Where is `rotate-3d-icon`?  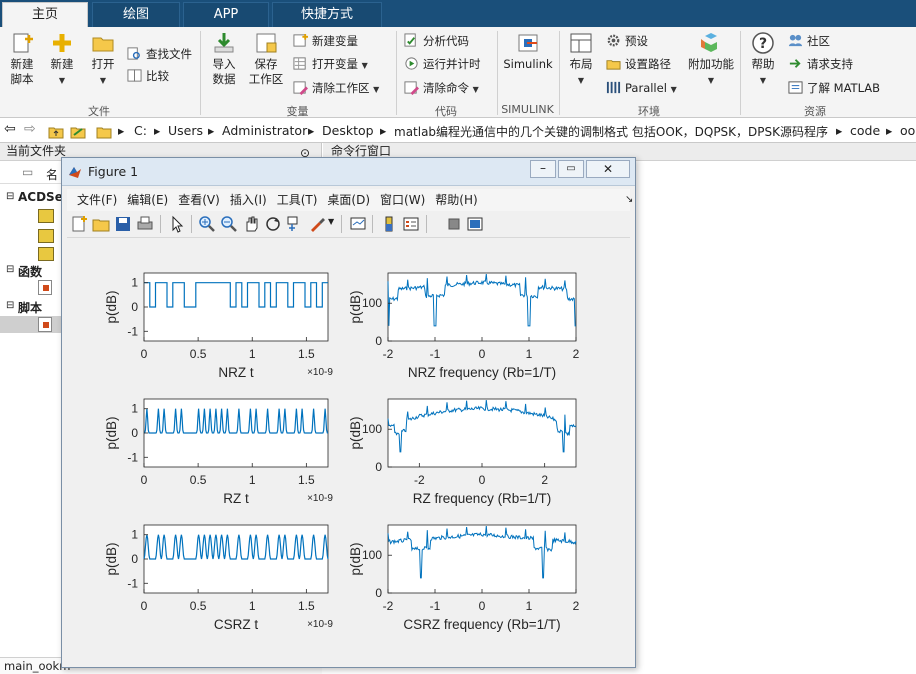
rotate-3d-icon is located at coordinates (273, 224).